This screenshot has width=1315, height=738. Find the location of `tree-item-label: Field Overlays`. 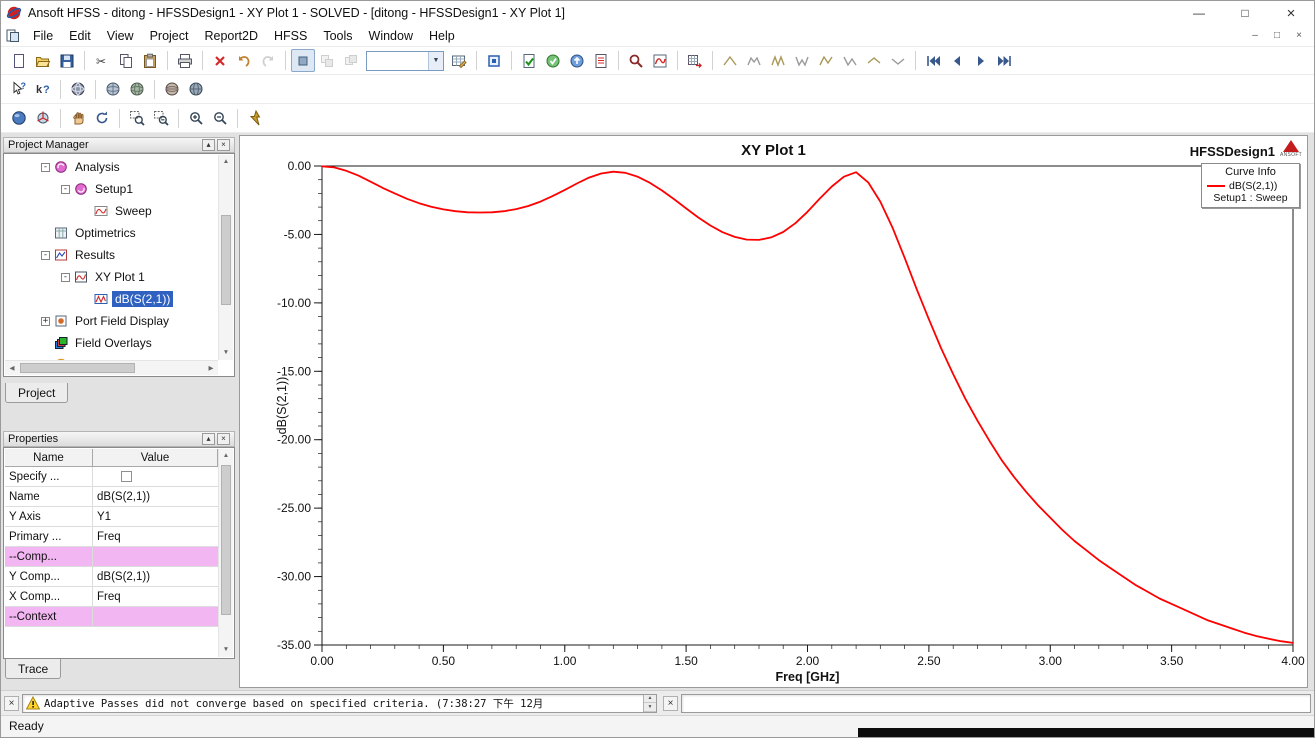

tree-item-label: Field Overlays is located at coordinates (113, 343).